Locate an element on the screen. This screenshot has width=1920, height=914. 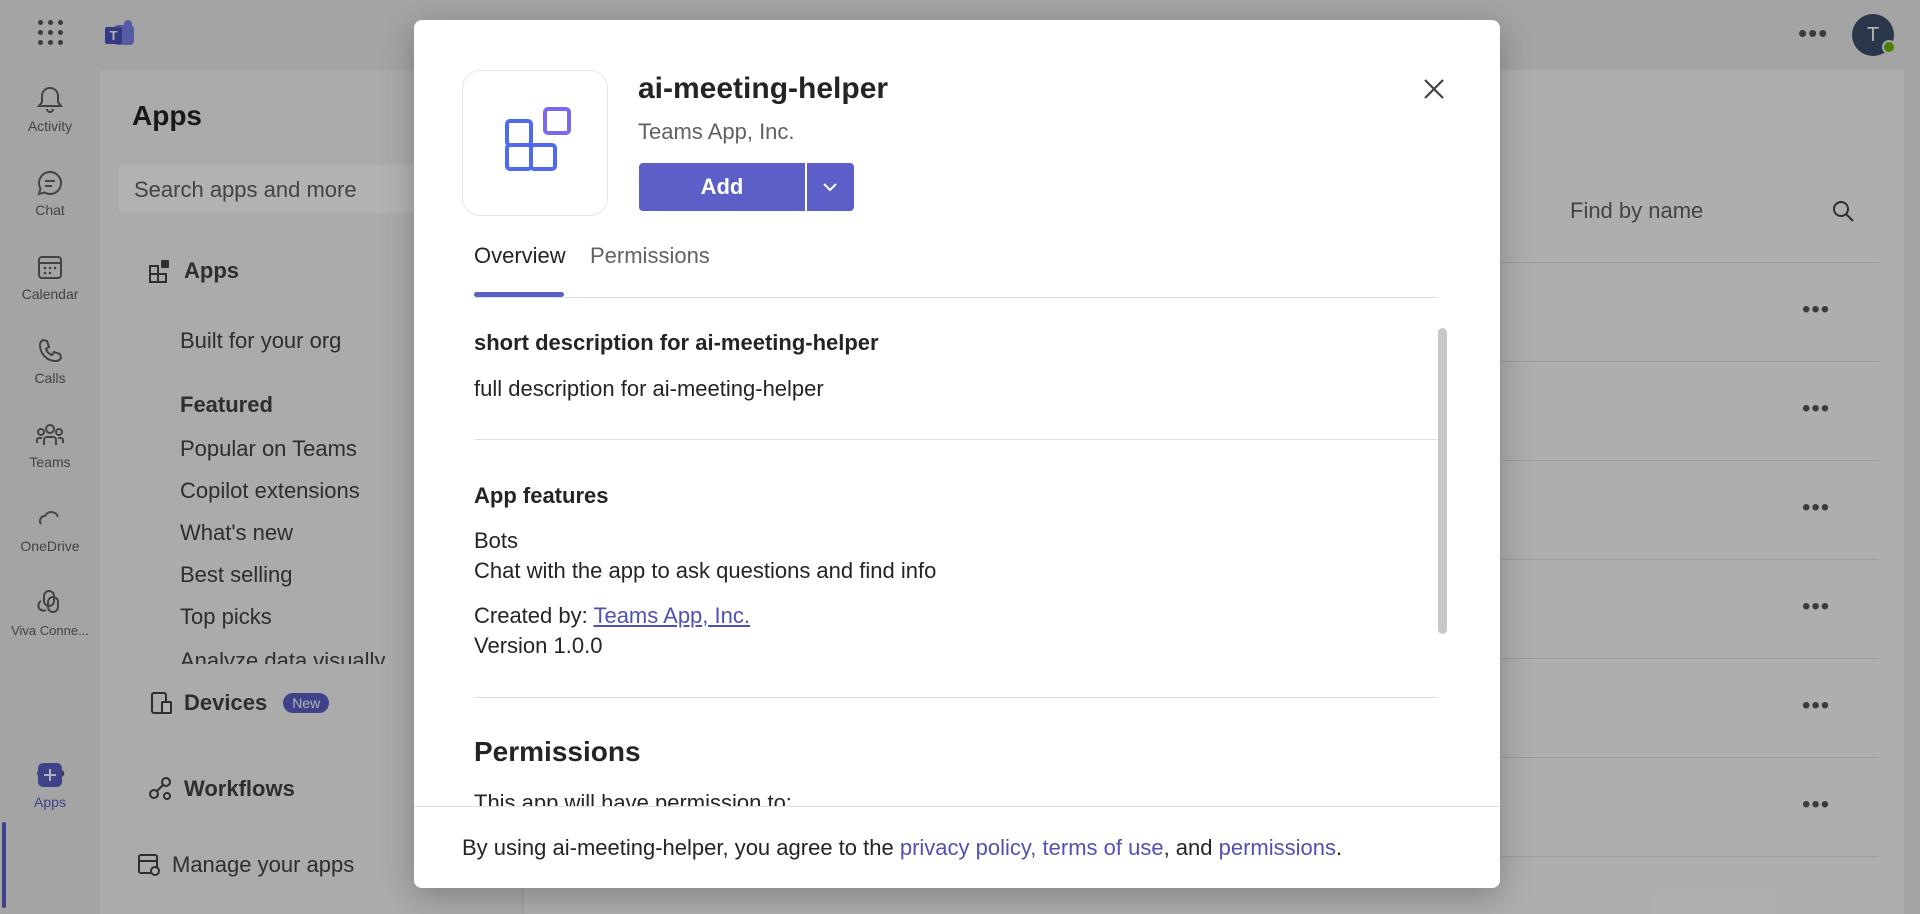
feature-name: Bots is located at coordinates (496, 540).